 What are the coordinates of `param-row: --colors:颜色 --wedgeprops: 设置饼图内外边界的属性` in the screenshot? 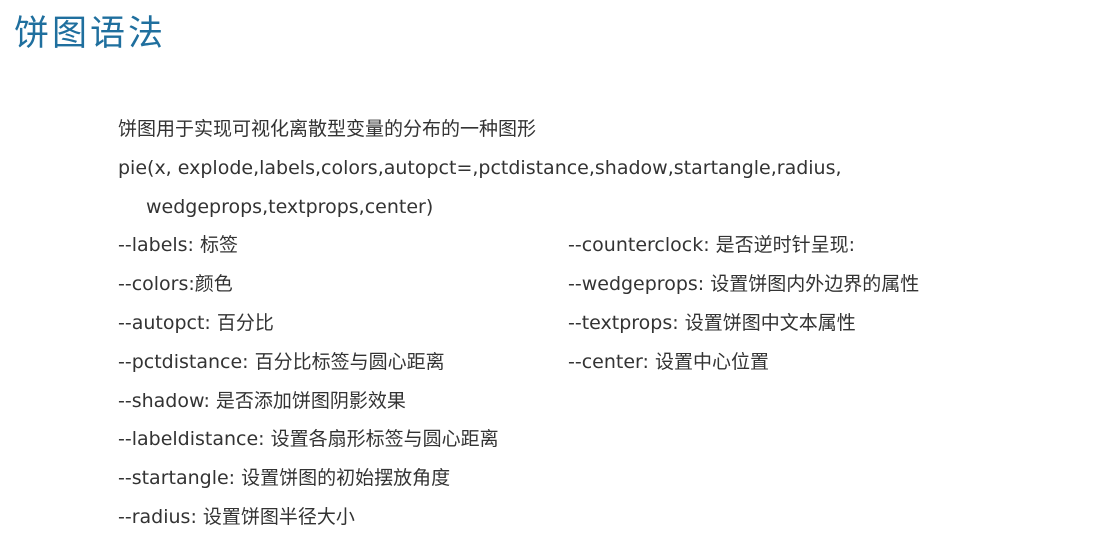 It's located at (598, 284).